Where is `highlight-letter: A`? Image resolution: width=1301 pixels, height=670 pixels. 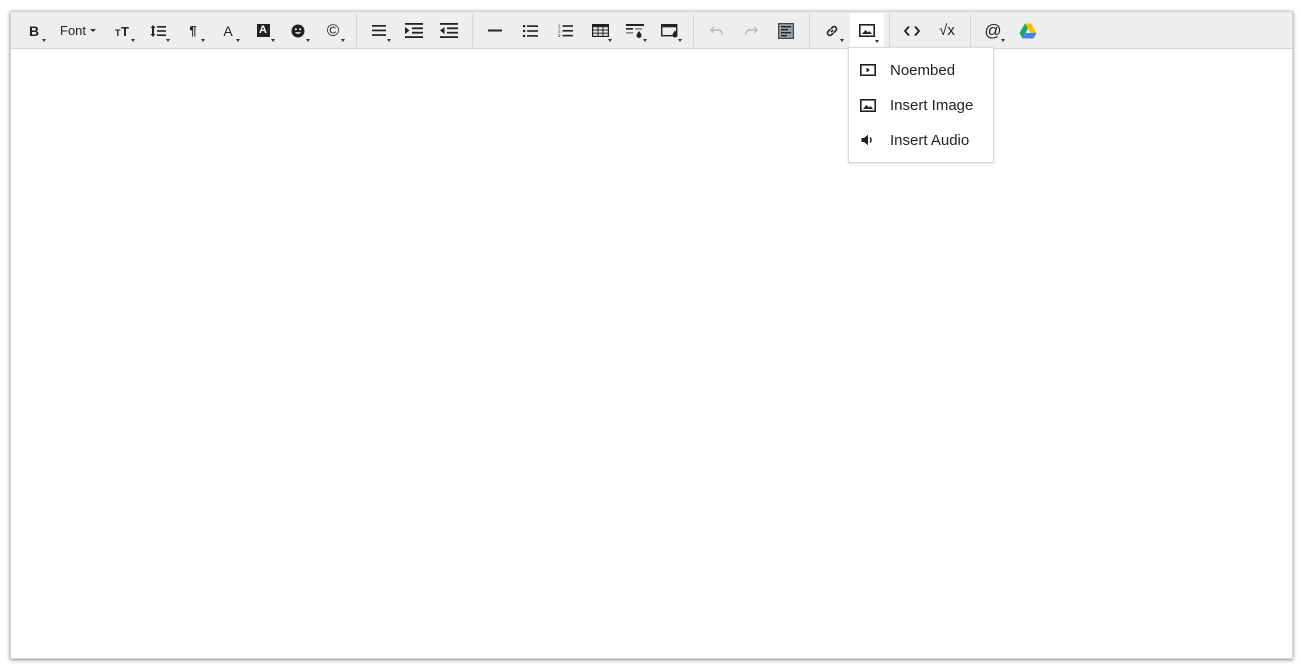
highlight-letter: A is located at coordinates (263, 30).